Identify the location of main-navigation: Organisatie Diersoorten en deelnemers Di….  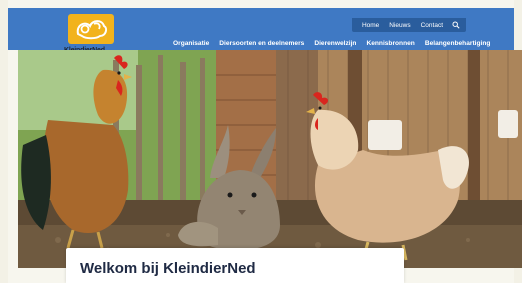
(331, 43).